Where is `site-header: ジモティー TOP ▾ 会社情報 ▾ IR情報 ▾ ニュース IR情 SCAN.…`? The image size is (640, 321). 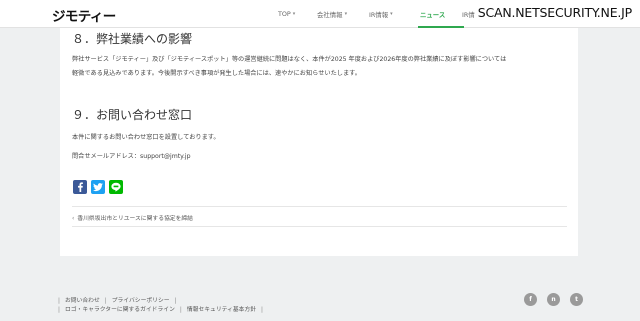
site-header: ジモティー TOP ▾ 会社情報 ▾ IR情報 ▾ ニュース IR情 SCAN.… is located at coordinates (320, 14).